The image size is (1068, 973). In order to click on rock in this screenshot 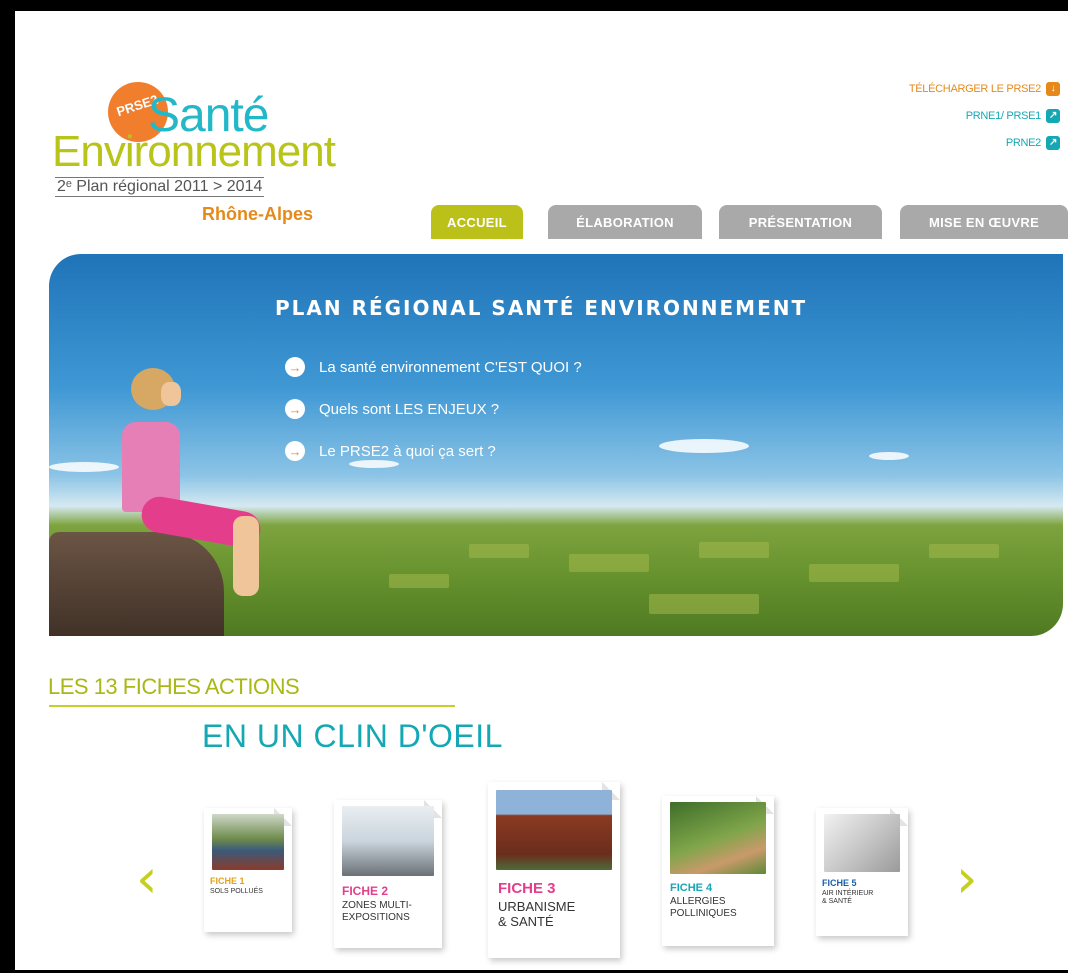, I will do `click(136, 584)`.